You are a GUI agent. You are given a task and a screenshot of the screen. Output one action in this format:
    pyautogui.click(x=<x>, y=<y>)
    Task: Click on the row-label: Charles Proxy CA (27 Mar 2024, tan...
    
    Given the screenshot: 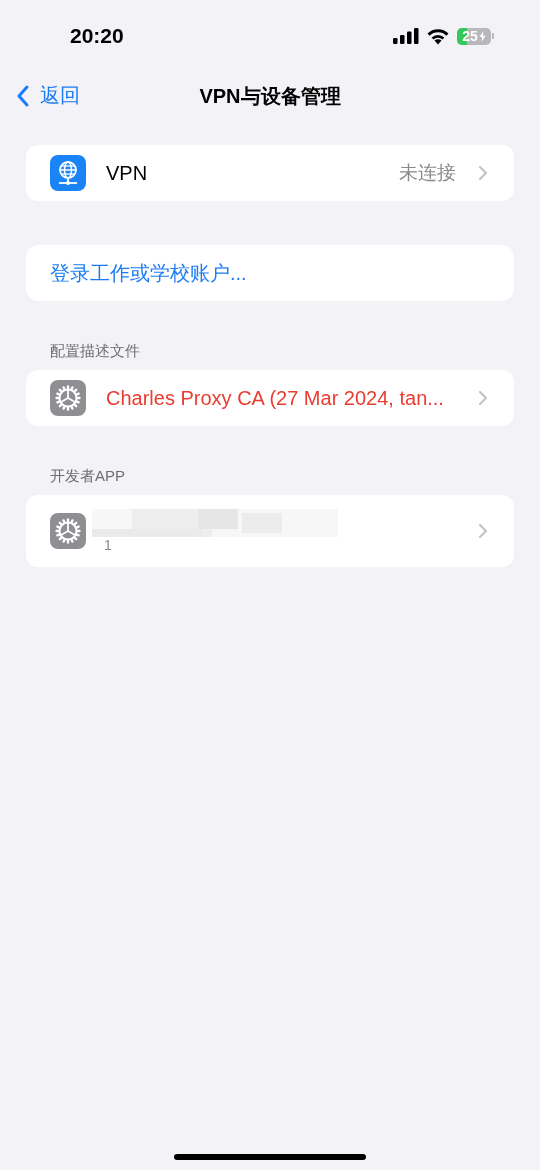 What is the action you would take?
    pyautogui.click(x=275, y=398)
    